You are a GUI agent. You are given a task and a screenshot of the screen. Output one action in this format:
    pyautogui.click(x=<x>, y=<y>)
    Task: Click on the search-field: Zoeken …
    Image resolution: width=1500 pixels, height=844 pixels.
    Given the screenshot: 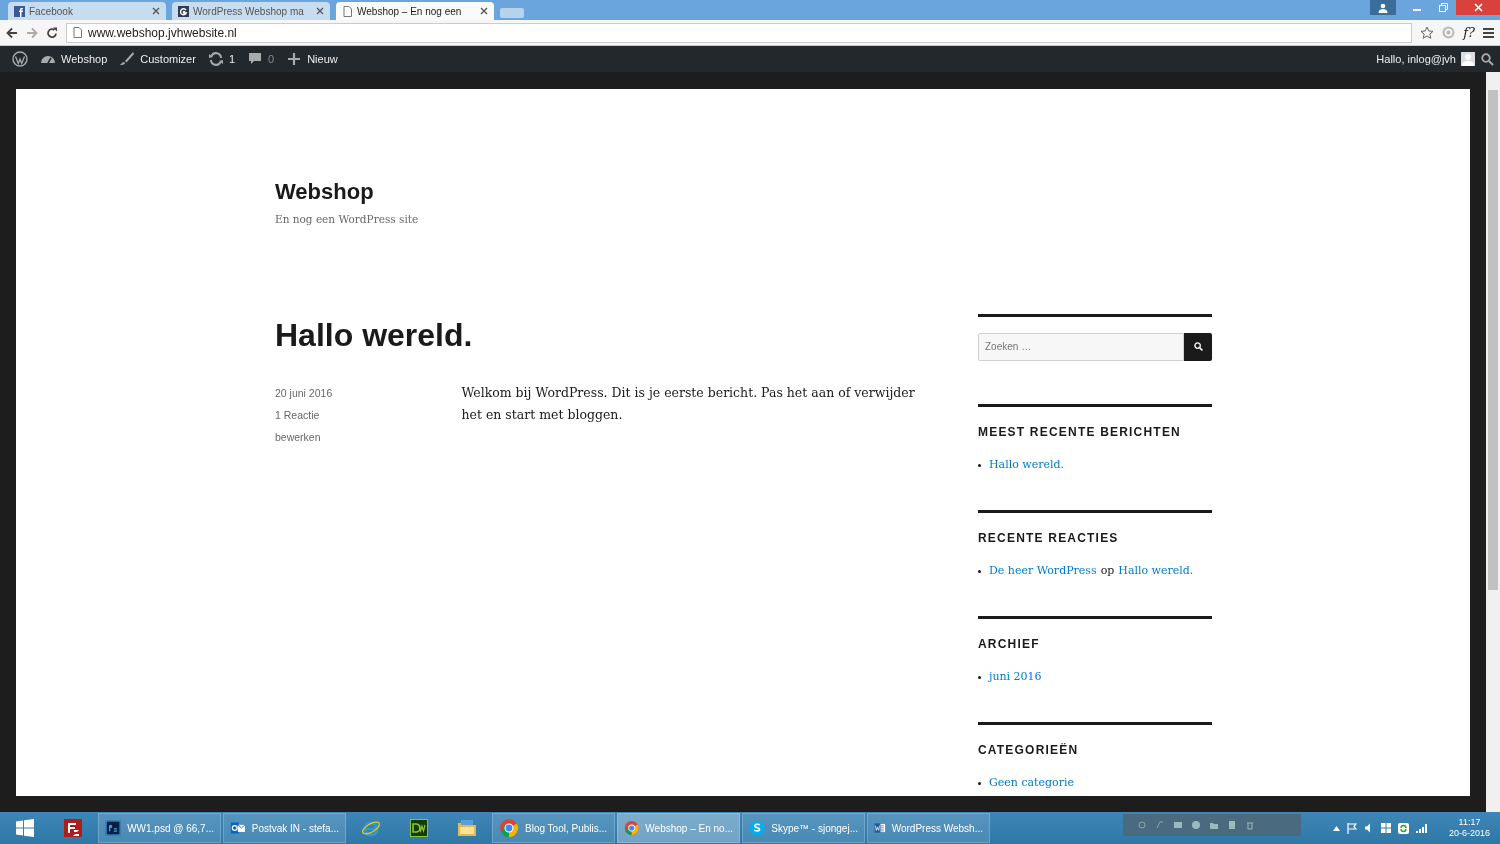 What is the action you would take?
    pyautogui.click(x=1081, y=346)
    